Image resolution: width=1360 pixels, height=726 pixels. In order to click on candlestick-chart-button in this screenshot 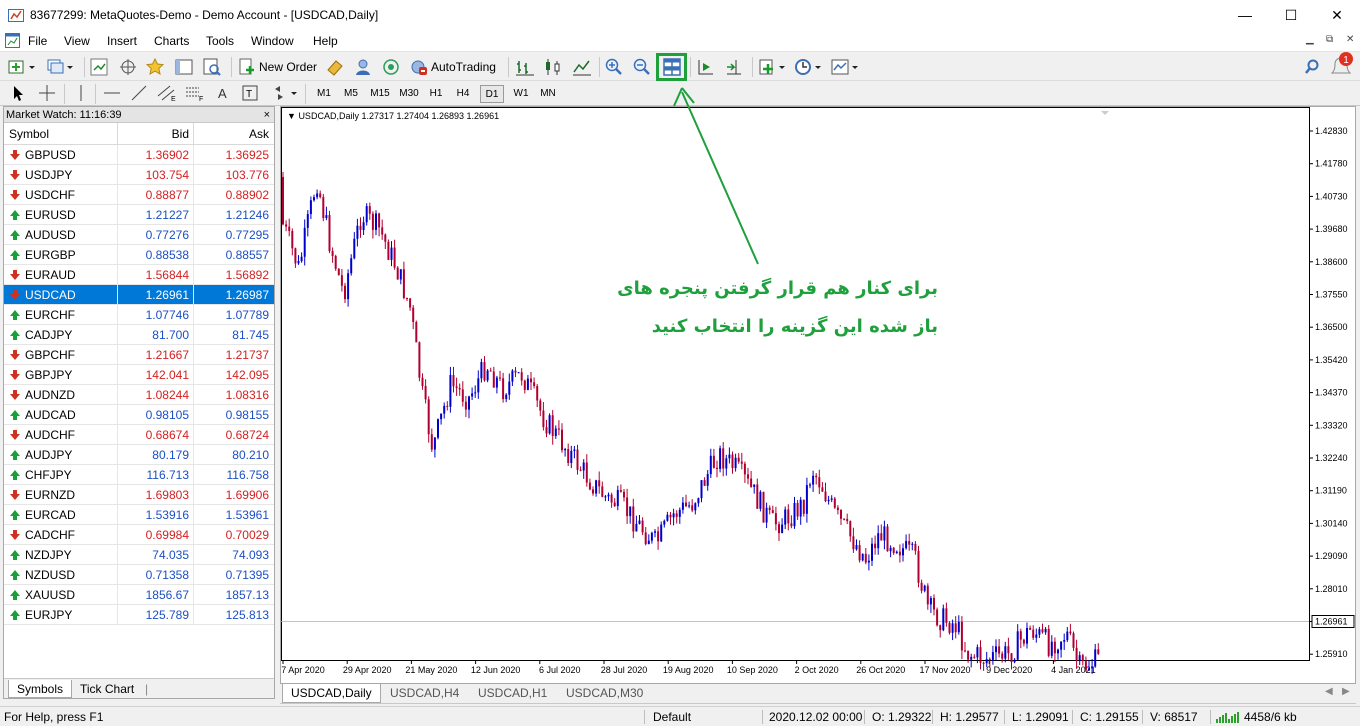, I will do `click(553, 67)`.